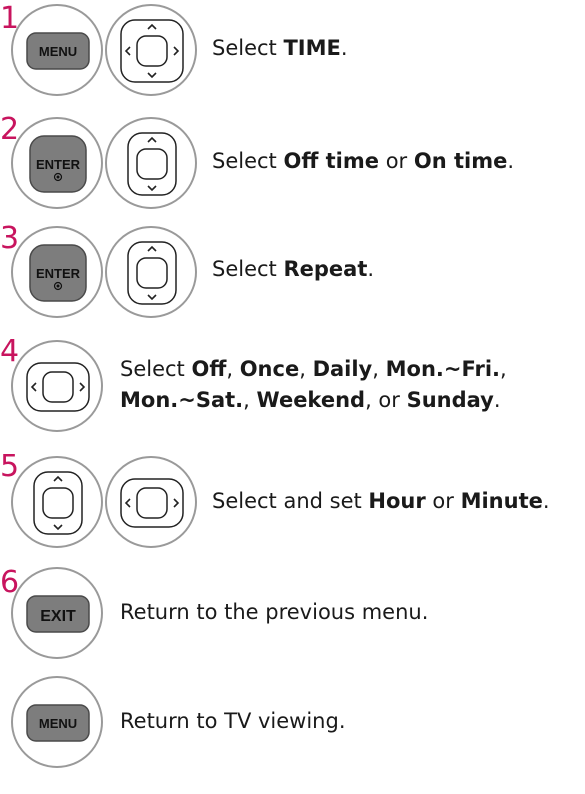 The height and width of the screenshot is (794, 585). Describe the element at coordinates (269, 369) in the screenshot. I see `emphasized-term: Once` at that location.